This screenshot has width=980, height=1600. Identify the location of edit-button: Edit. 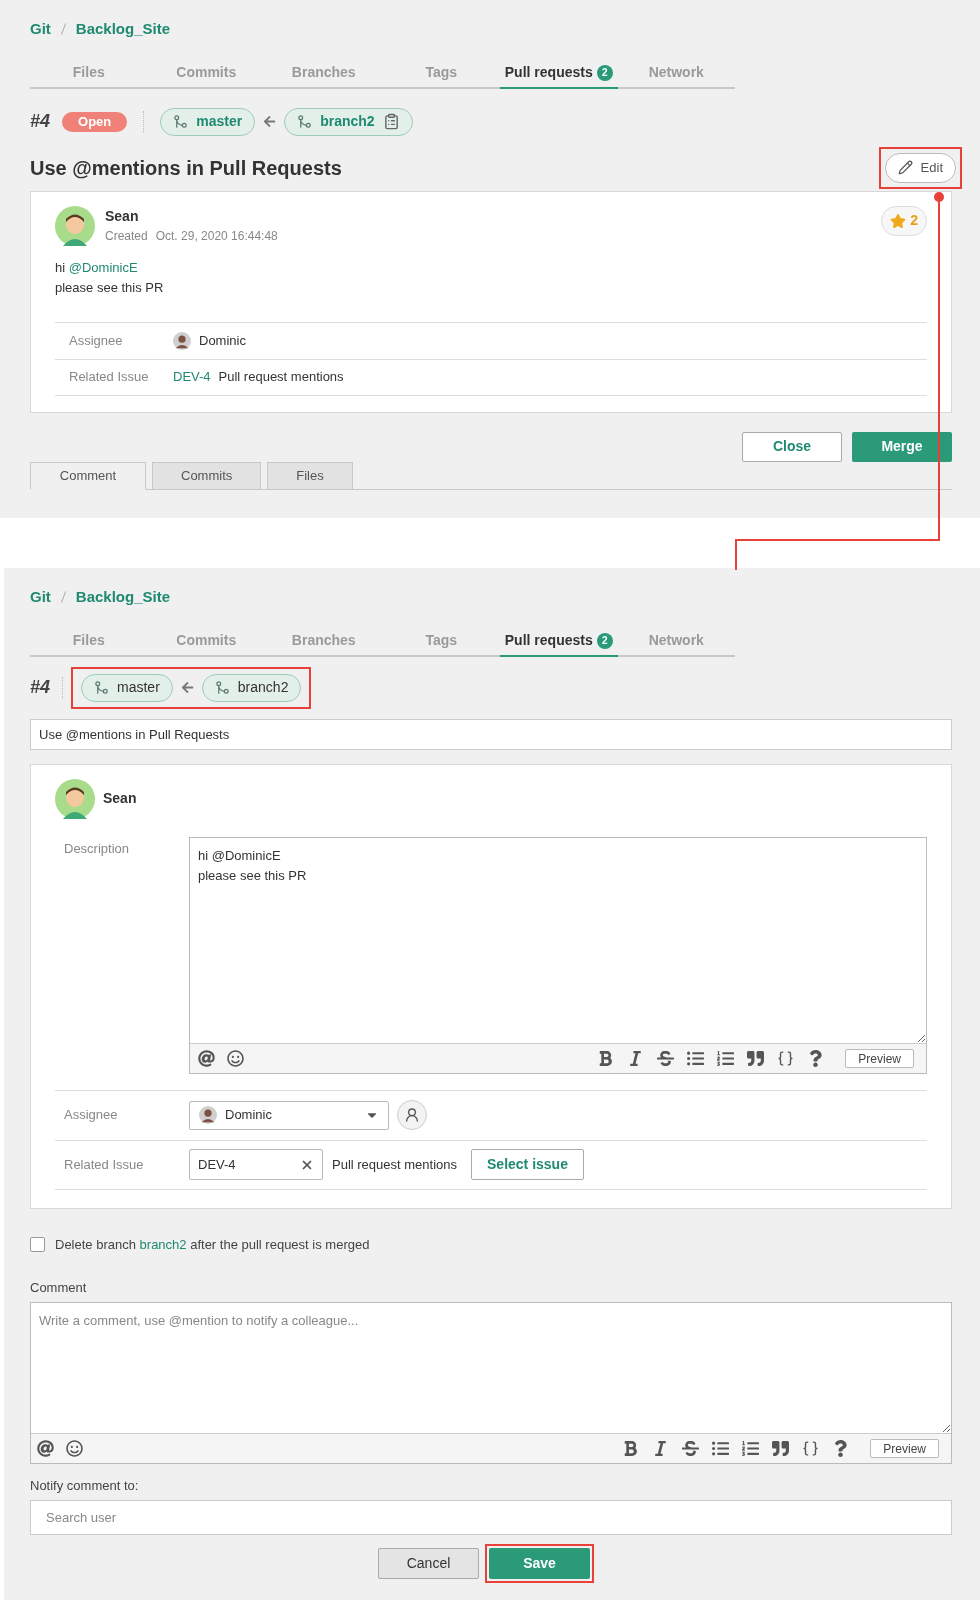
(920, 167).